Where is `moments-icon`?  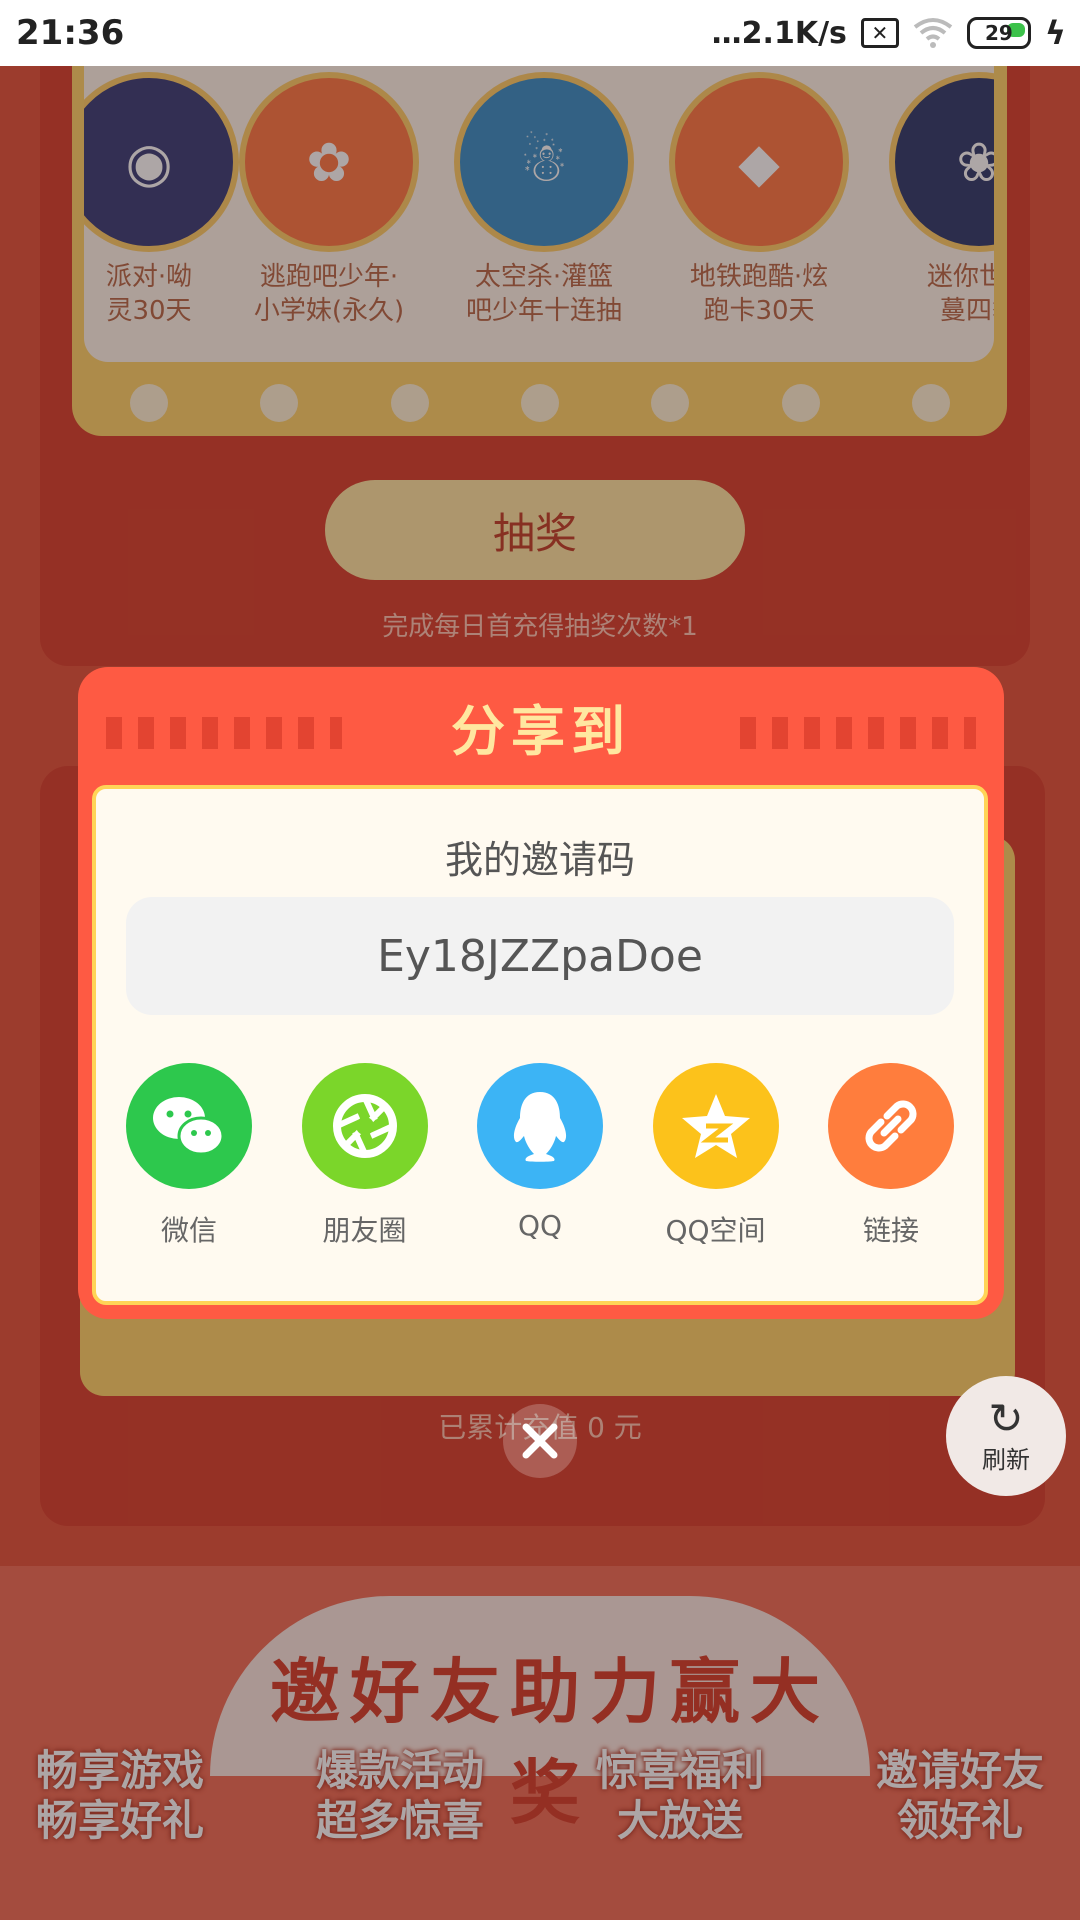 moments-icon is located at coordinates (364, 1126).